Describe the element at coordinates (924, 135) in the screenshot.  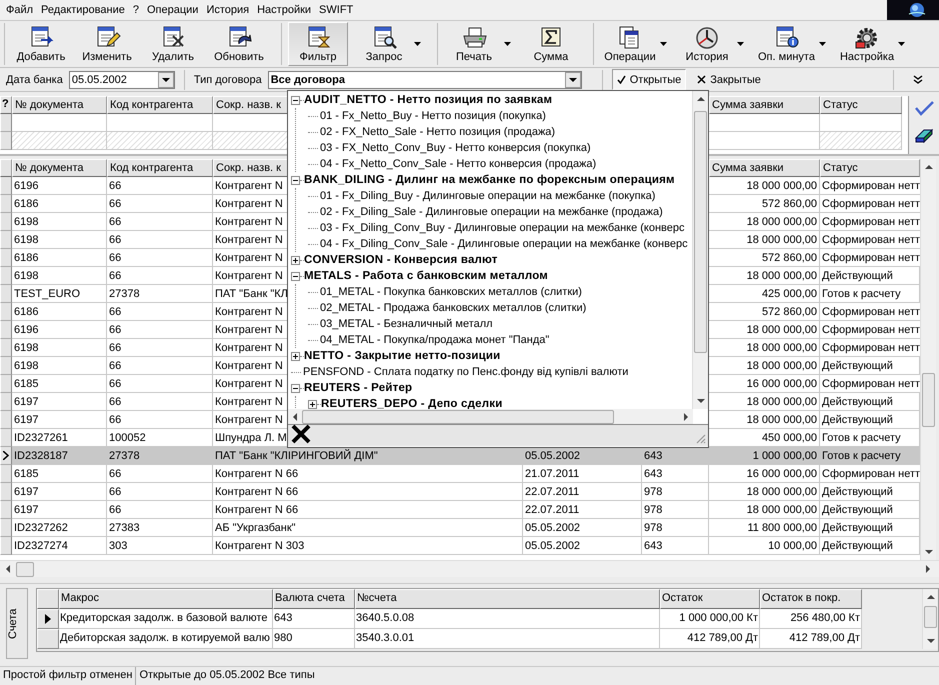
I see `eraser-icon` at that location.